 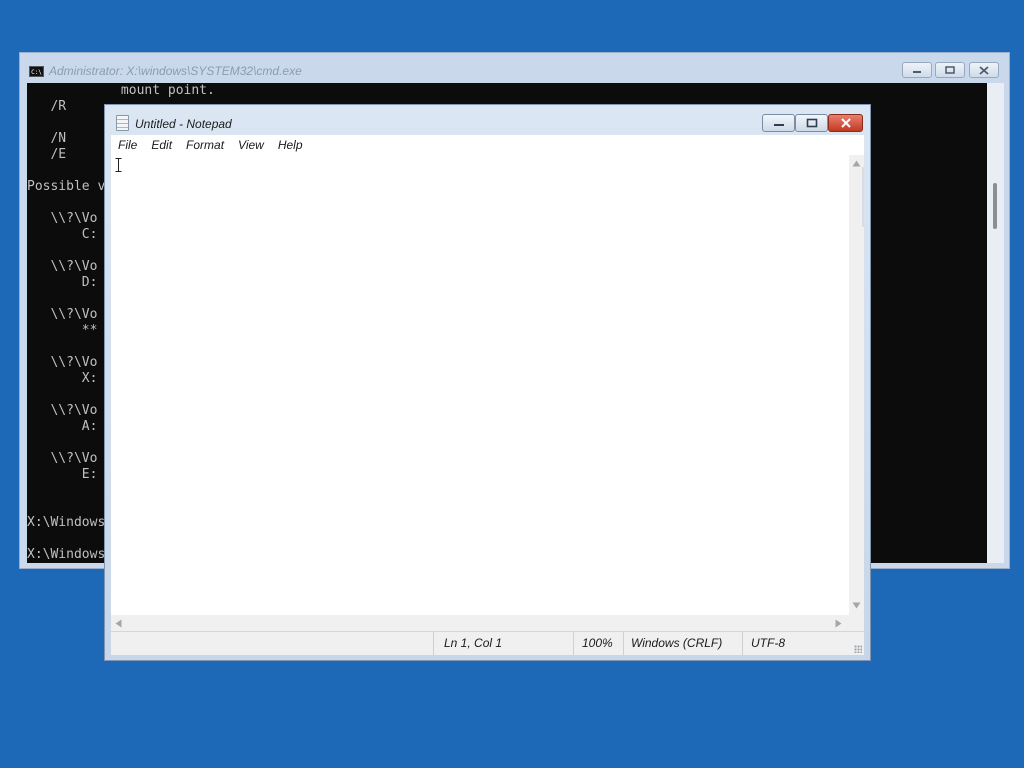 I want to click on scrollbar-track-edge, so click(x=863, y=197).